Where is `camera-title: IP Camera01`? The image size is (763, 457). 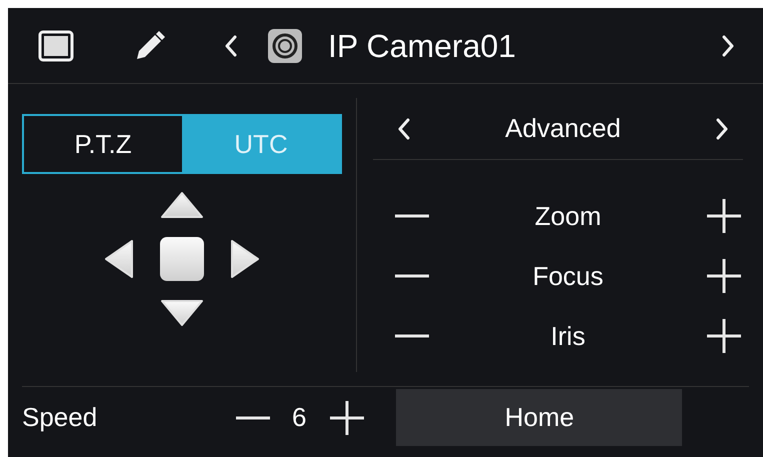
camera-title: IP Camera01 is located at coordinates (422, 46).